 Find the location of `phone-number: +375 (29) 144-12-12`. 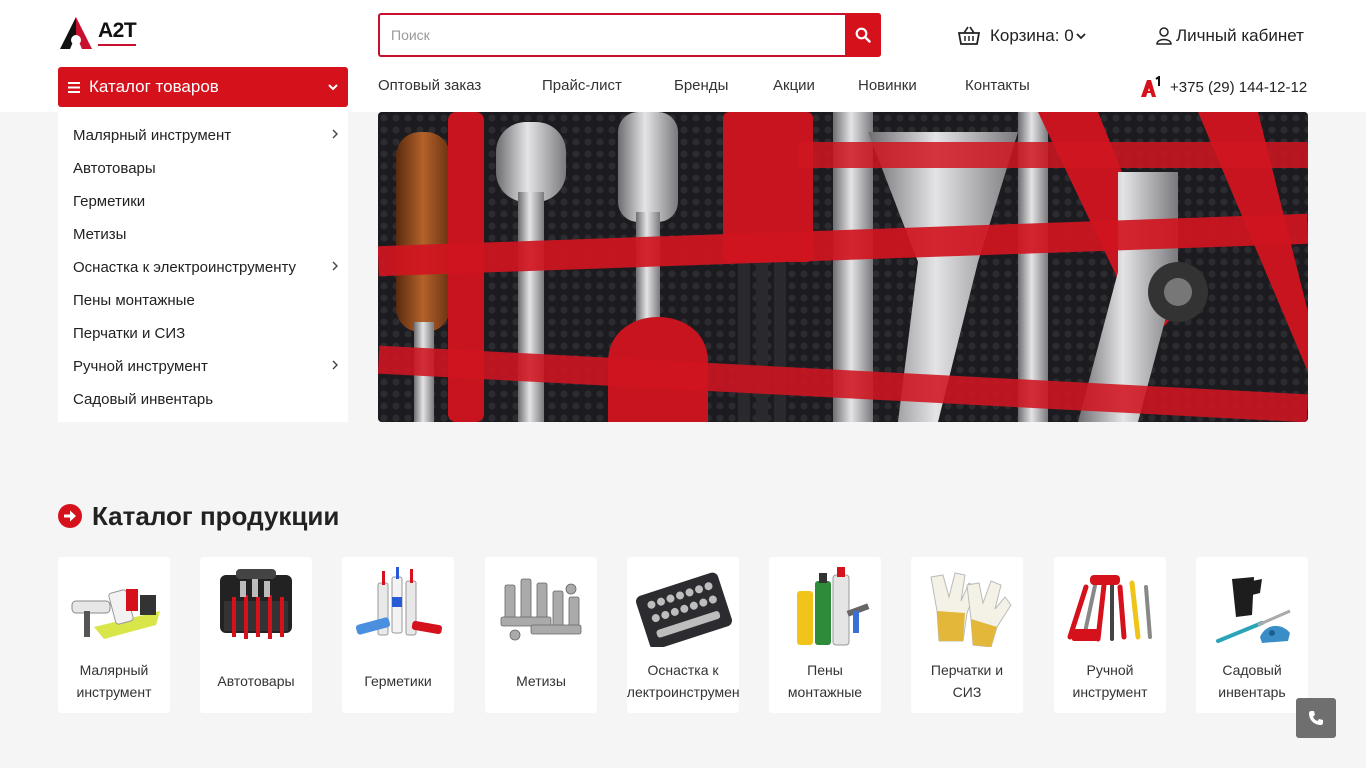

phone-number: +375 (29) 144-12-12 is located at coordinates (1239, 87).